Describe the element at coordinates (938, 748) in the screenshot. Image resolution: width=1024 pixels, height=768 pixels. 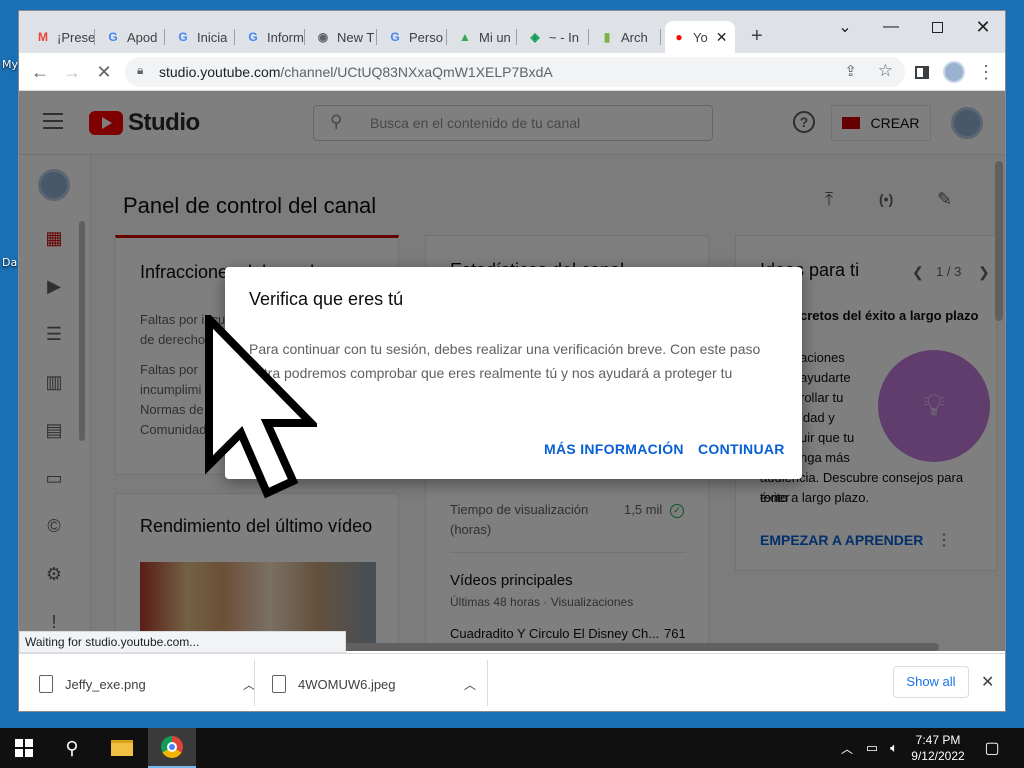
I see `clock: 7:47 PM 9/12/2022` at that location.